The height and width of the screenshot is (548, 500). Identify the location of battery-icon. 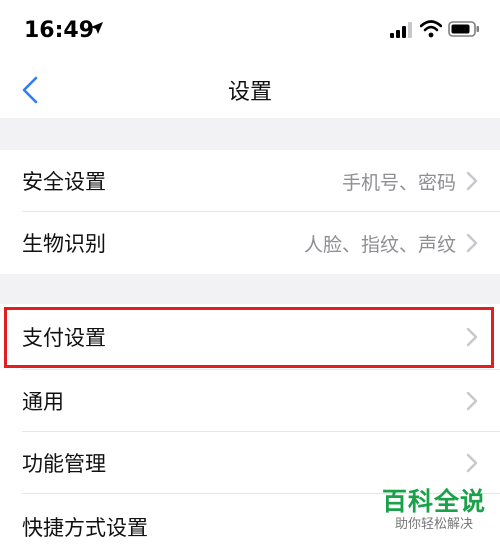
(463, 29).